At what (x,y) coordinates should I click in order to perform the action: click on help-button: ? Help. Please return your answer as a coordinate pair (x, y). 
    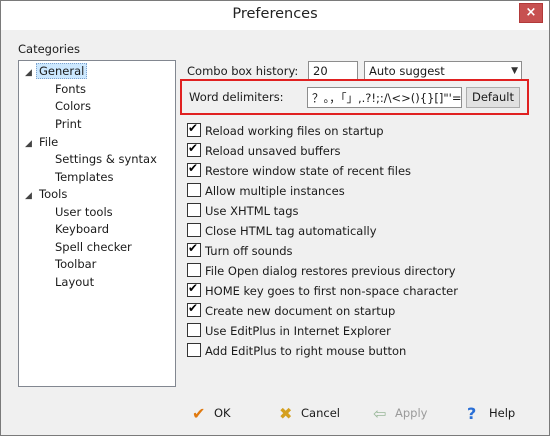
    Looking at the image, I should click on (491, 413).